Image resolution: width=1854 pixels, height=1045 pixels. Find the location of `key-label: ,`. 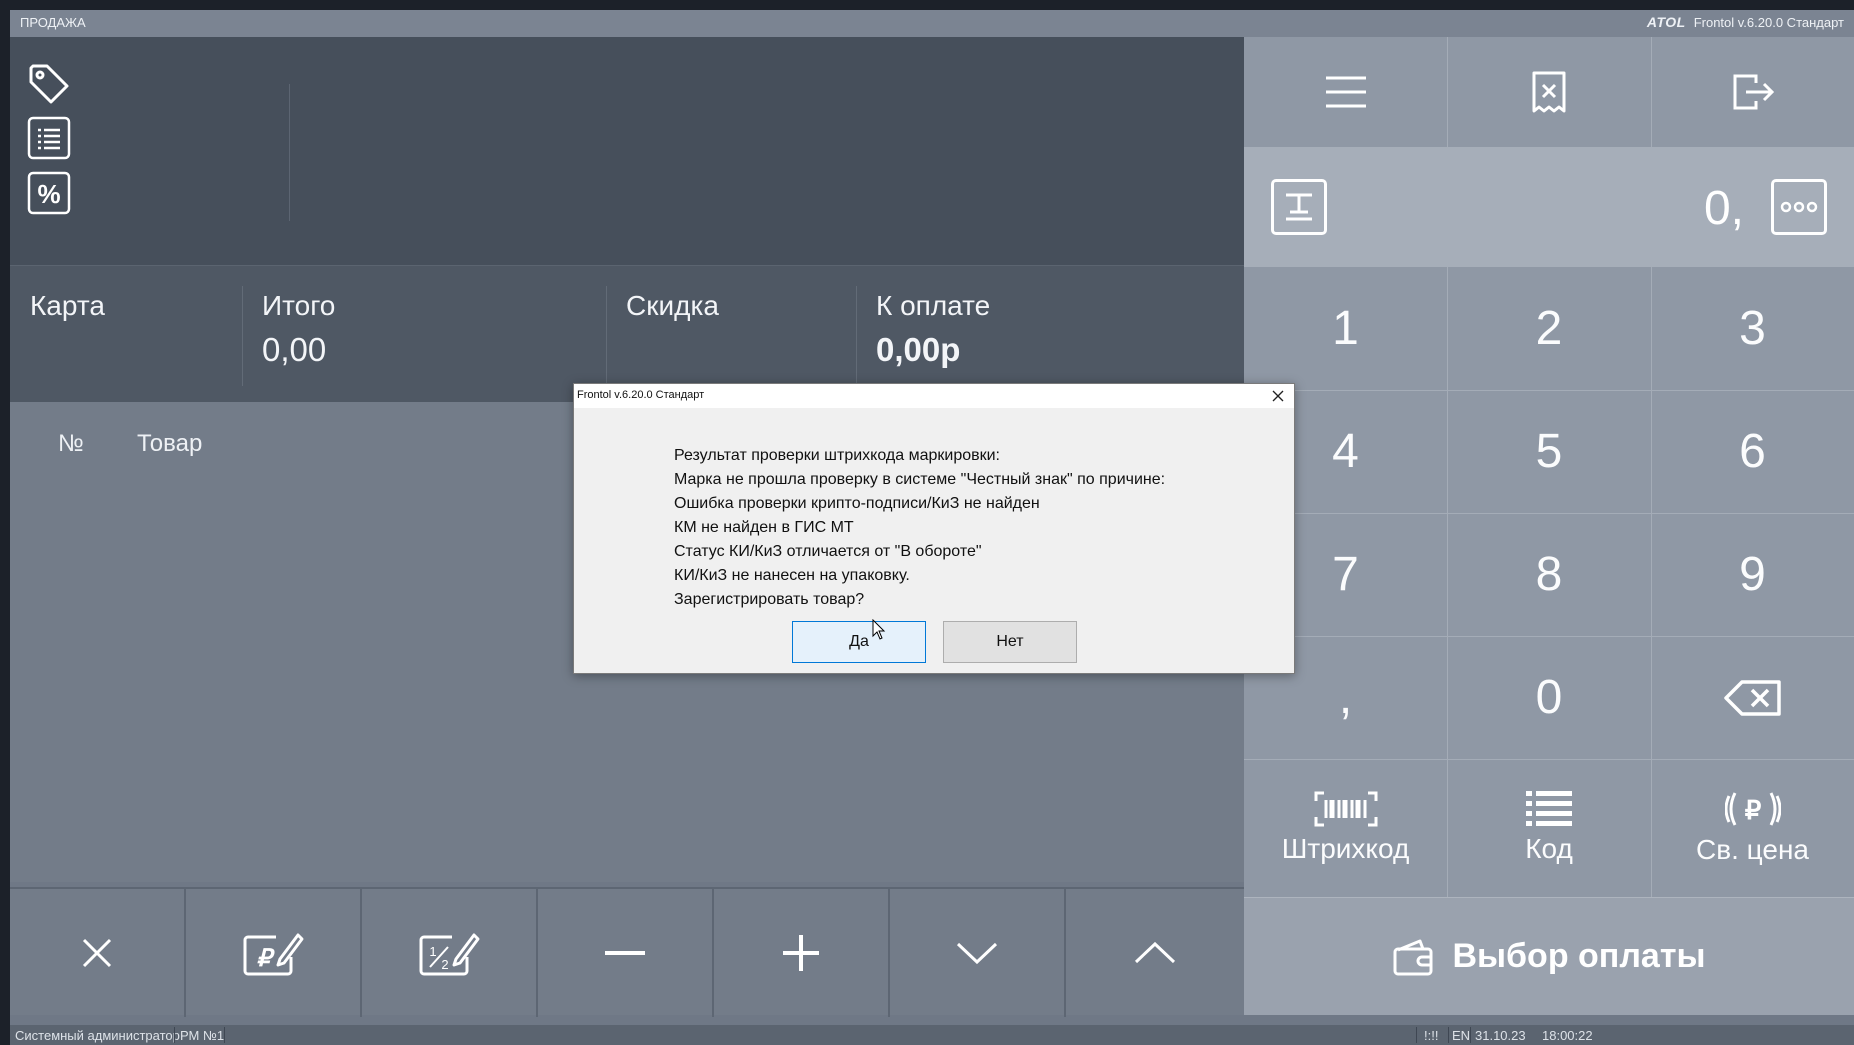

key-label: , is located at coordinates (1345, 697).